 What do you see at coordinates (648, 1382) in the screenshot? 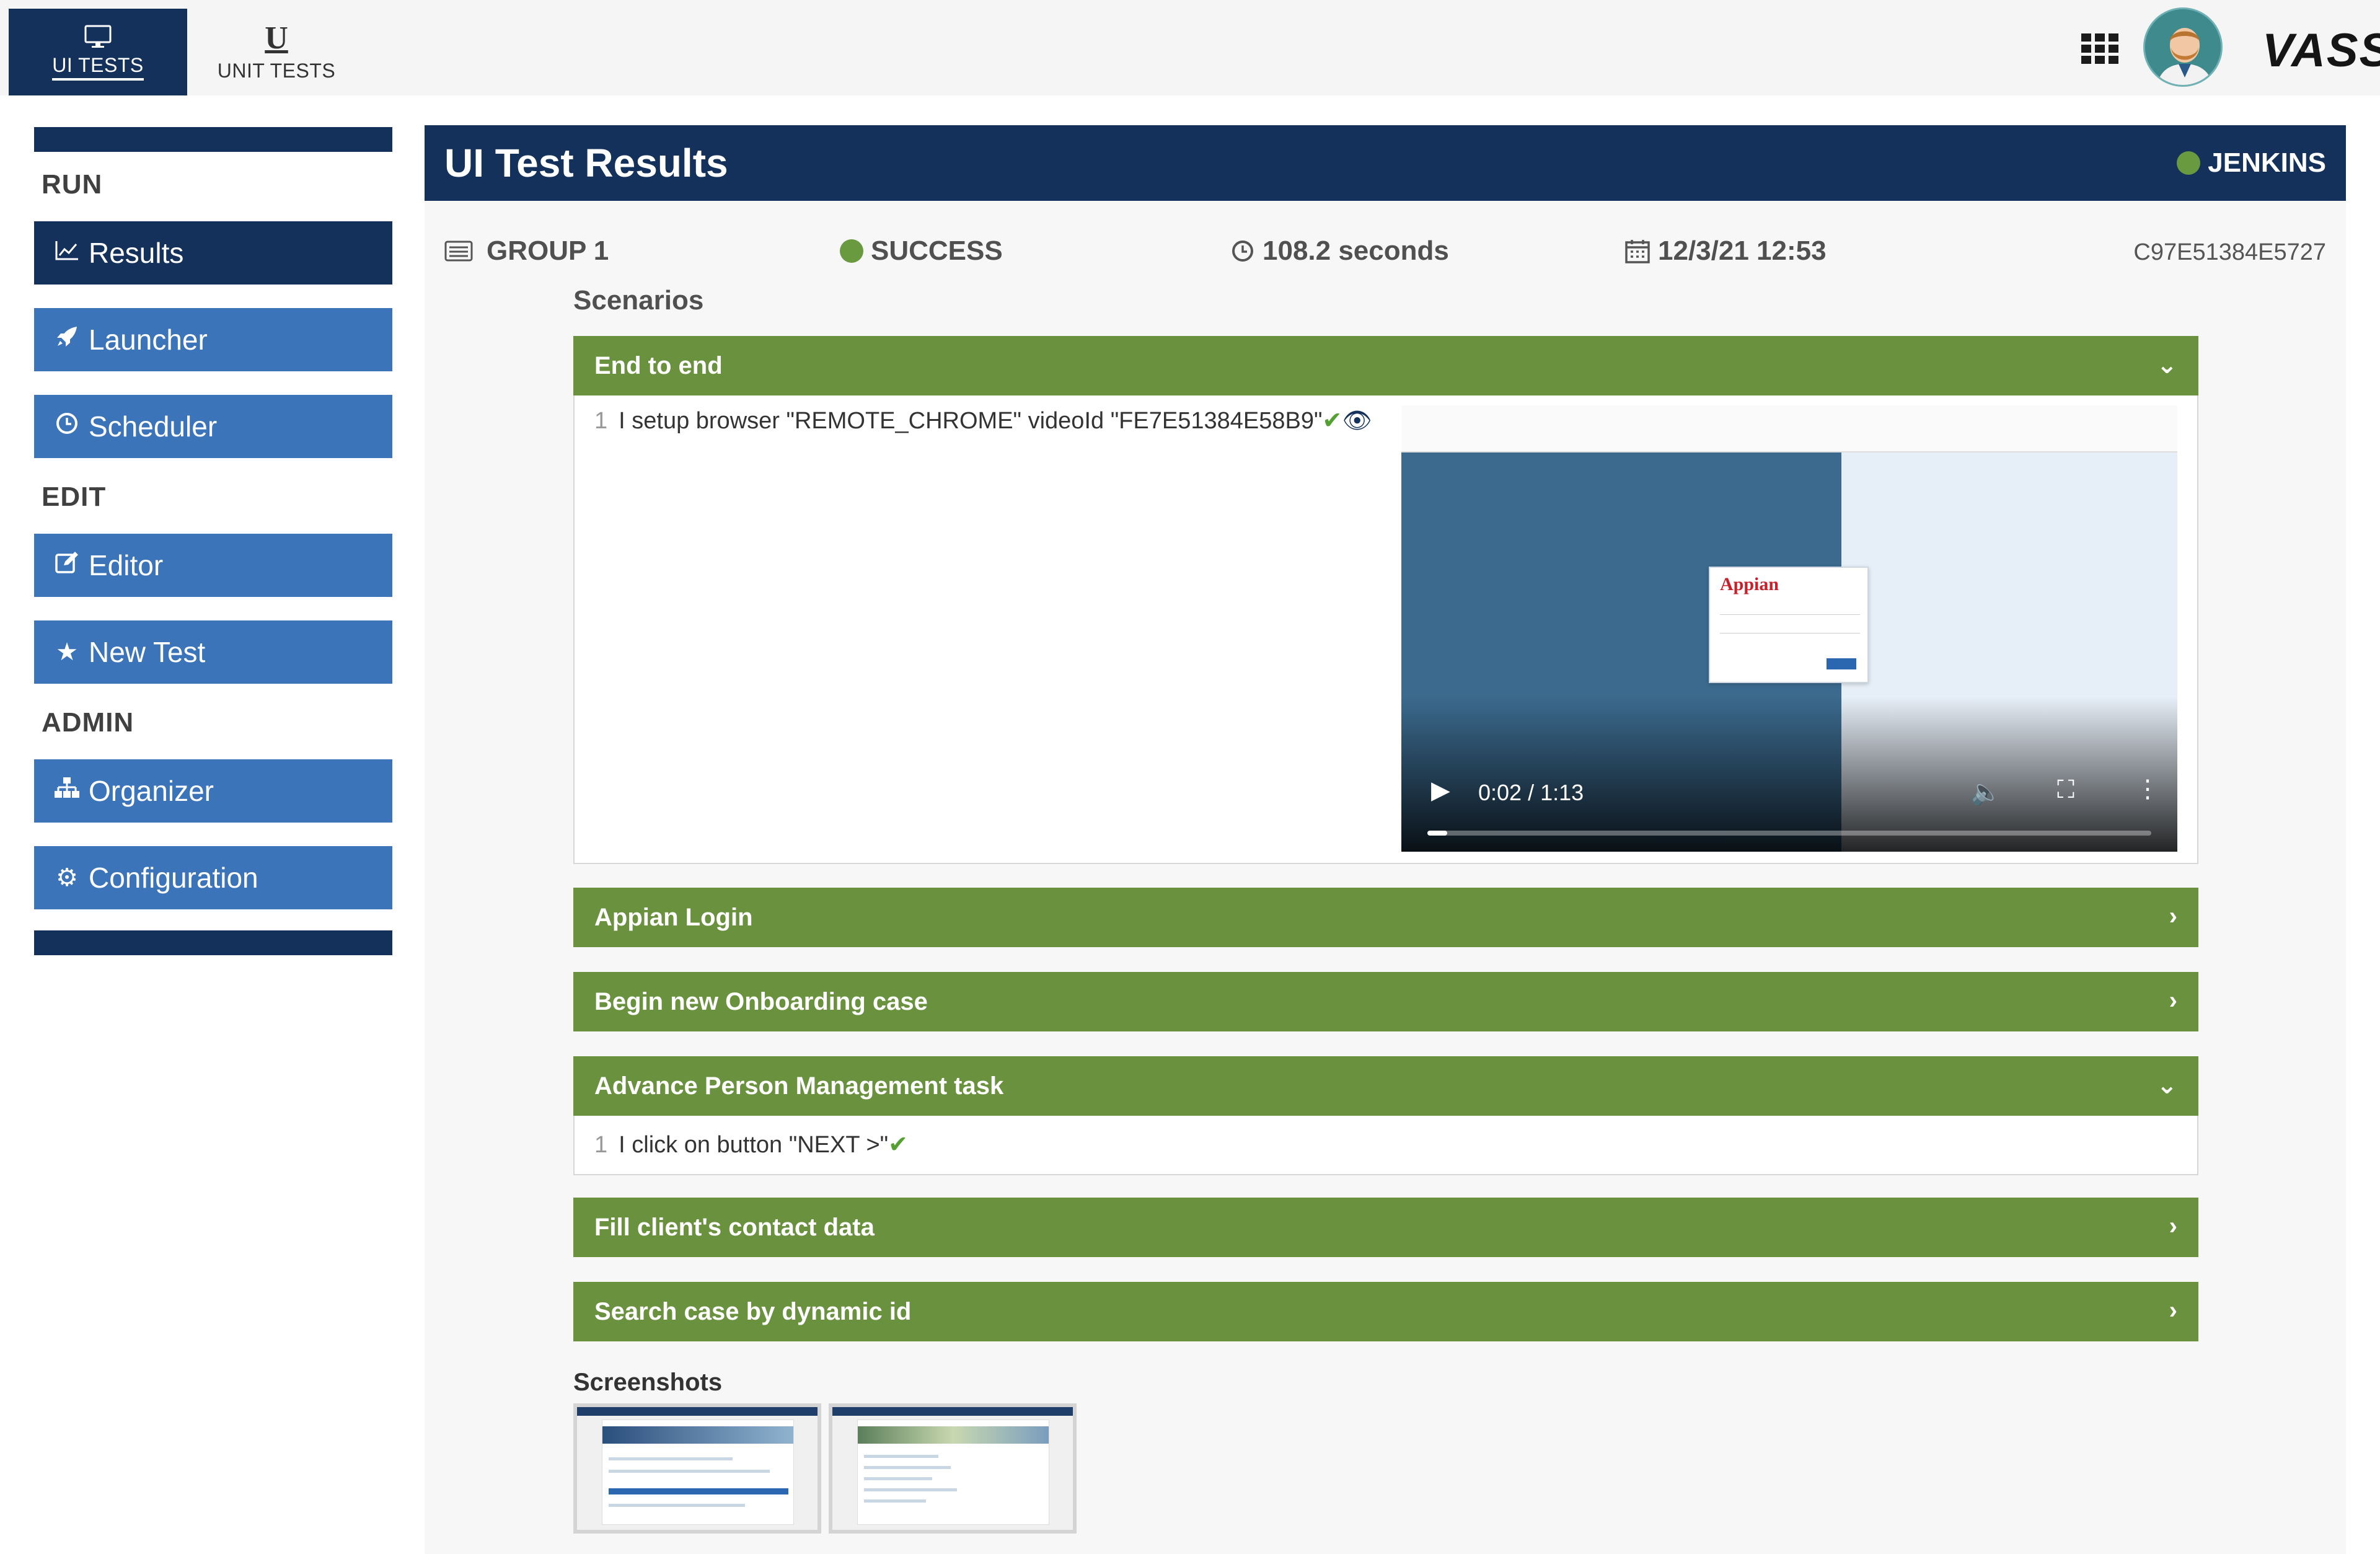
I see `screenshots-heading: Screenshots` at bounding box center [648, 1382].